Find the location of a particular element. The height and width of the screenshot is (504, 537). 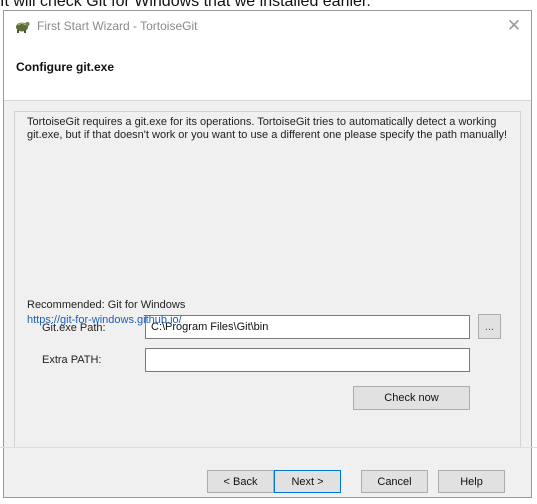

window-title: First Start Wizard - TortoiseGit is located at coordinates (117, 26).